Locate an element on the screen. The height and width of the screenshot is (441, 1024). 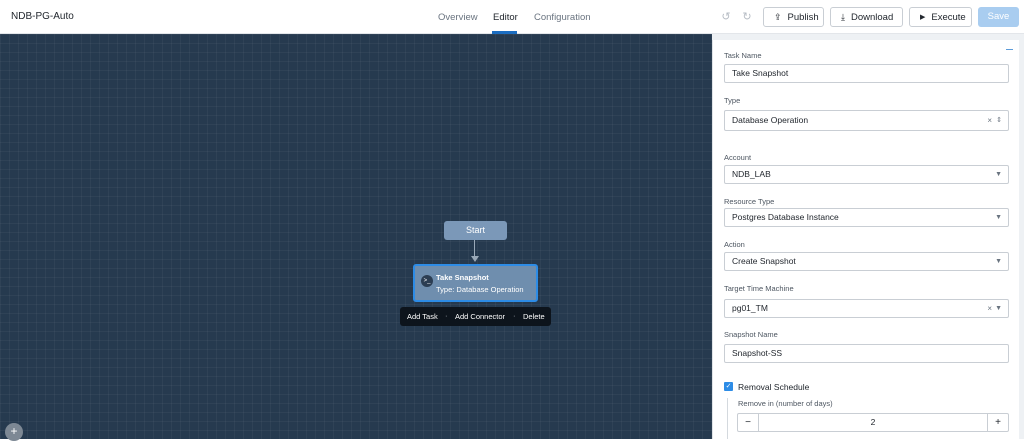
sort-icon: ⇕ is located at coordinates (999, 120).